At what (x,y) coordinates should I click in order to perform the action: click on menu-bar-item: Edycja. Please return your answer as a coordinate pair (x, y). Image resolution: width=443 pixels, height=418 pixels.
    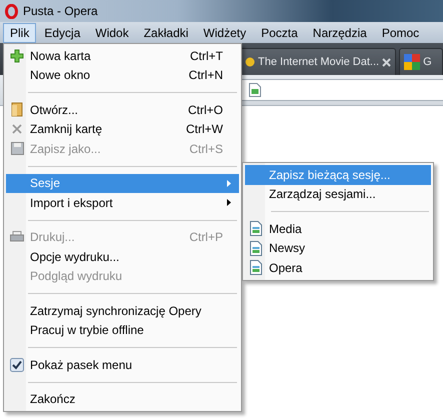
    Looking at the image, I should click on (62, 32).